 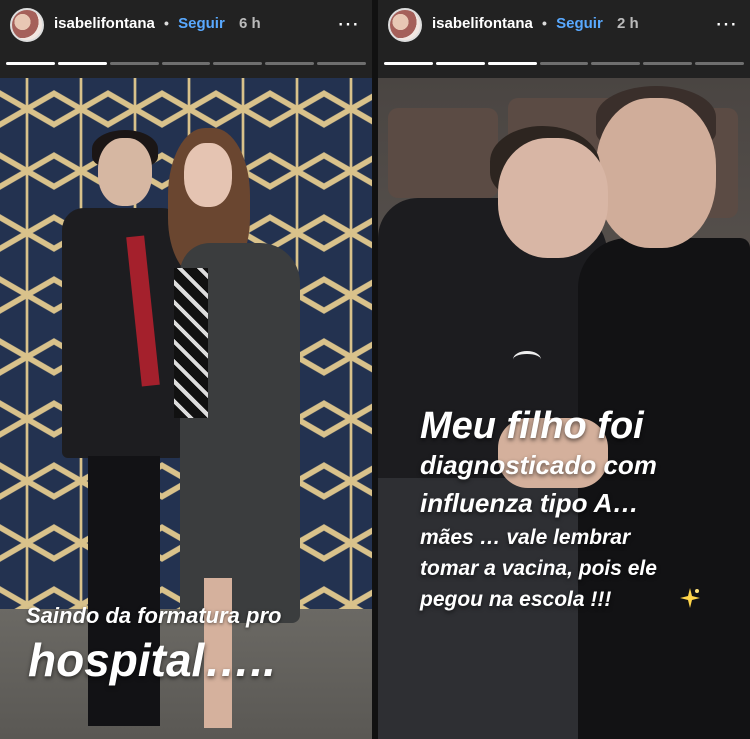 What do you see at coordinates (538, 568) in the screenshot?
I see `caption-line-5: tomar a vacina, pois ele` at bounding box center [538, 568].